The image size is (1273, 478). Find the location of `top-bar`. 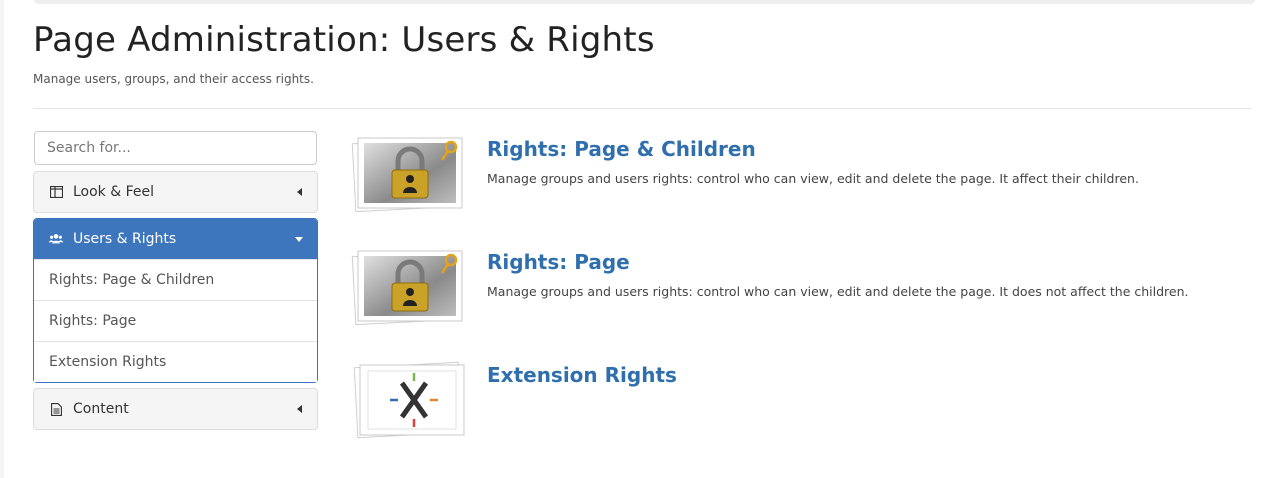

top-bar is located at coordinates (644, 2).